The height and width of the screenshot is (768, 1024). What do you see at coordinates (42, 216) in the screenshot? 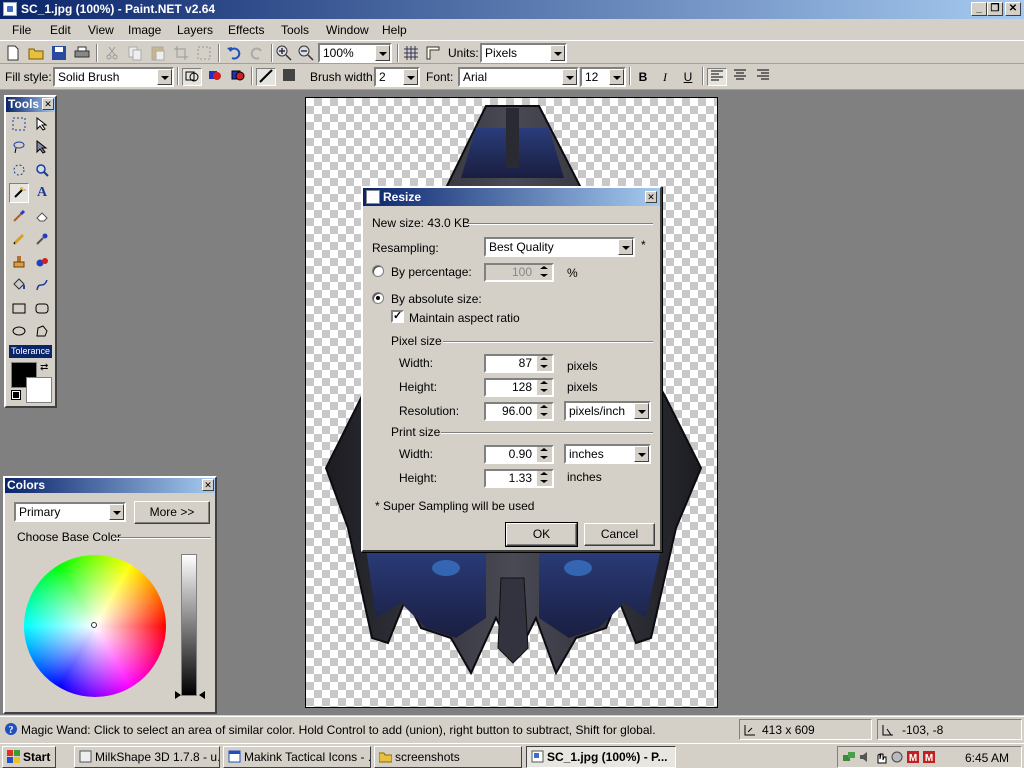
I see `eraser-tool` at bounding box center [42, 216].